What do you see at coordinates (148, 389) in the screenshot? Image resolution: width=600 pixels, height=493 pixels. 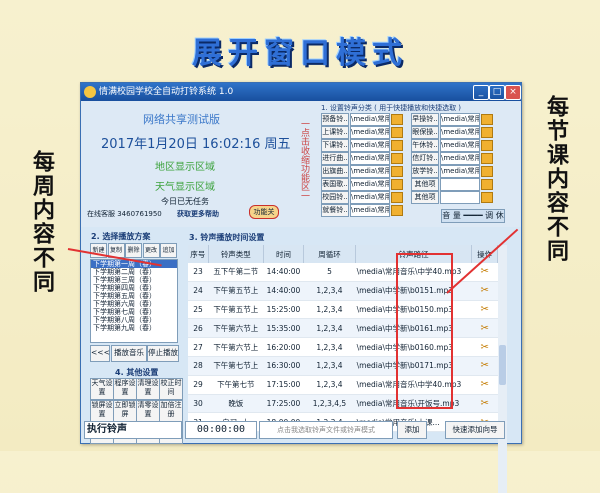 I see `settings-button: 清理设置` at bounding box center [148, 389].